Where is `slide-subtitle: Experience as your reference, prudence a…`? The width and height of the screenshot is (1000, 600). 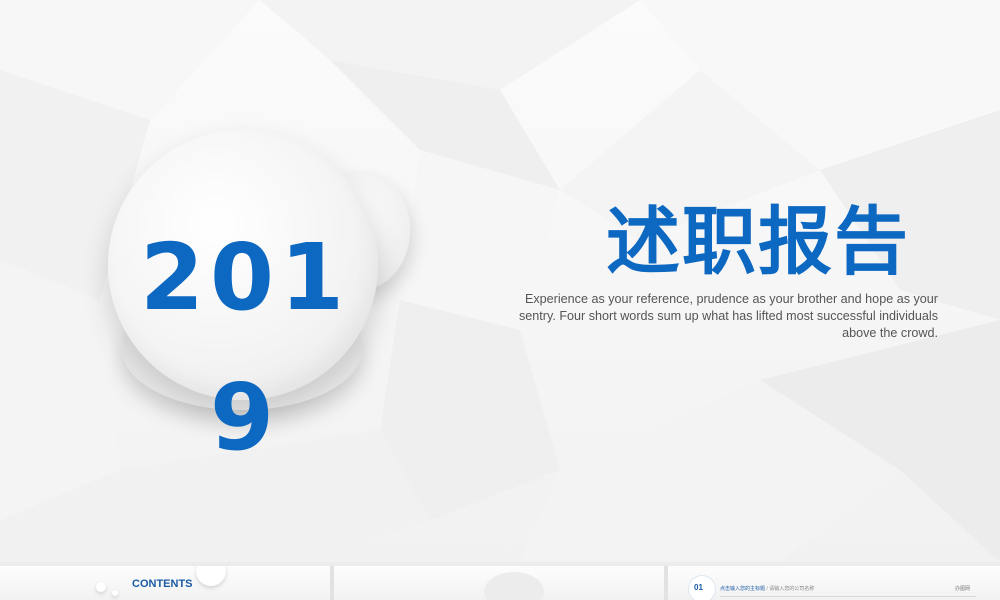
slide-subtitle: Experience as your reference, prudence a… is located at coordinates (724, 316).